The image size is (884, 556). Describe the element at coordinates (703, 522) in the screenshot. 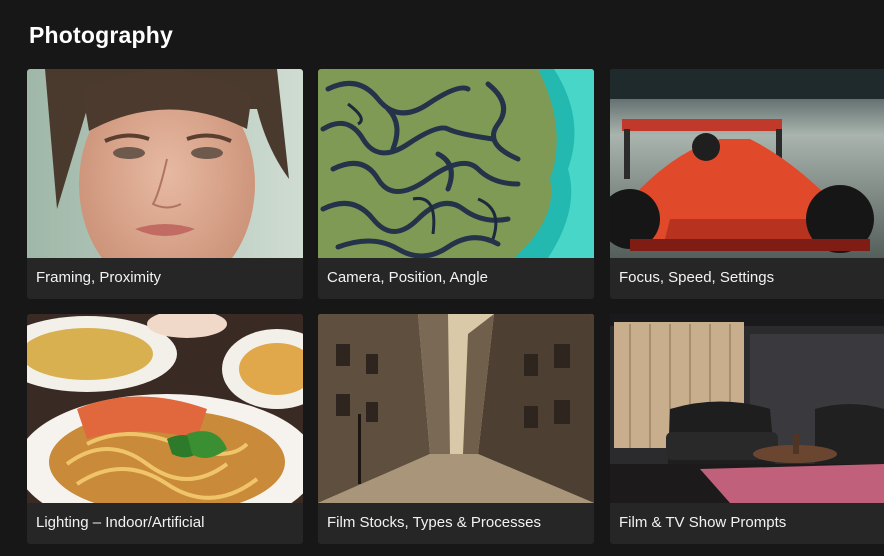

I see `card-label: Film & TV Show Prompts` at that location.